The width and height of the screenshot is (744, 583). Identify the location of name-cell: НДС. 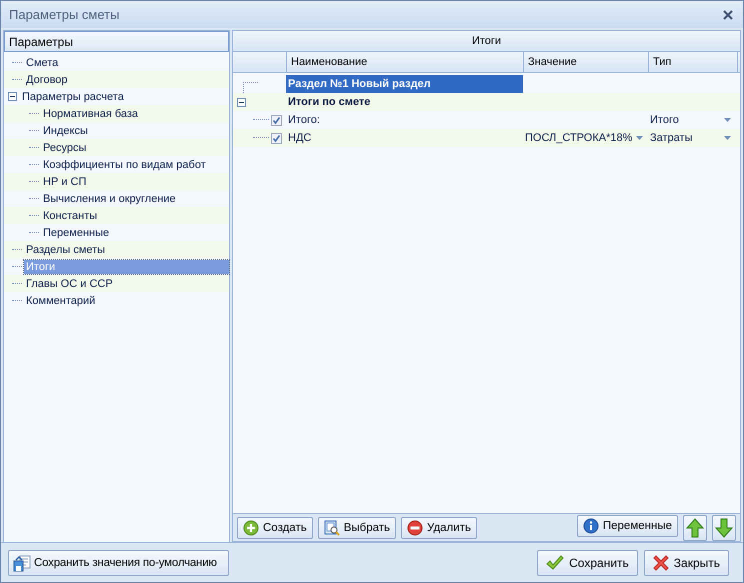
(404, 138).